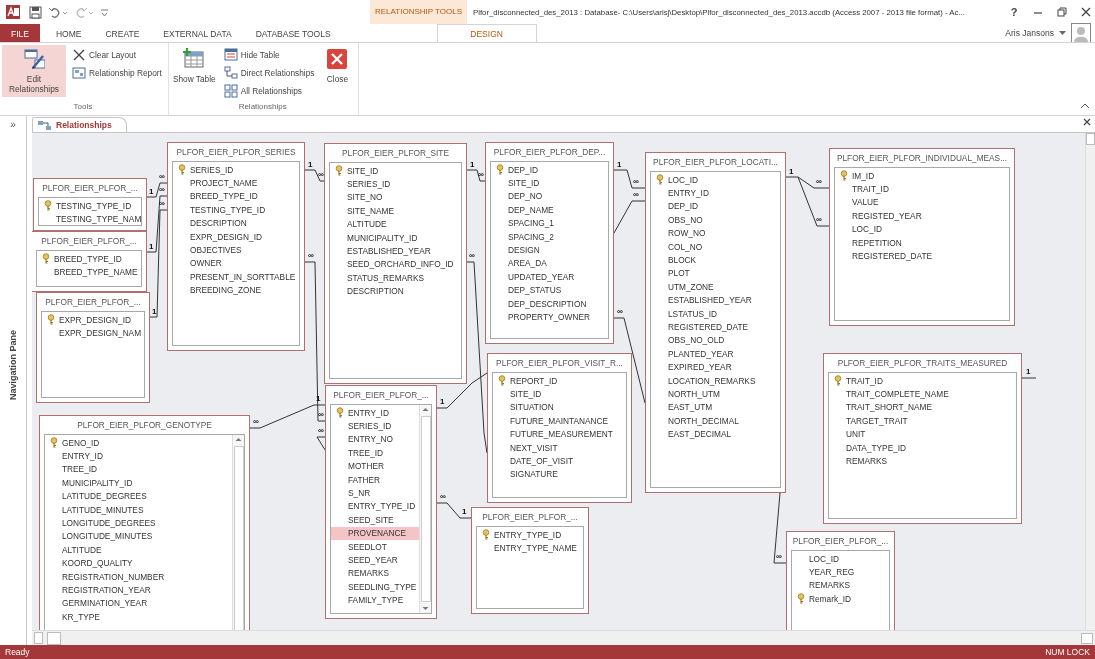  Describe the element at coordinates (35, 12) in the screenshot. I see `save-icon` at that location.